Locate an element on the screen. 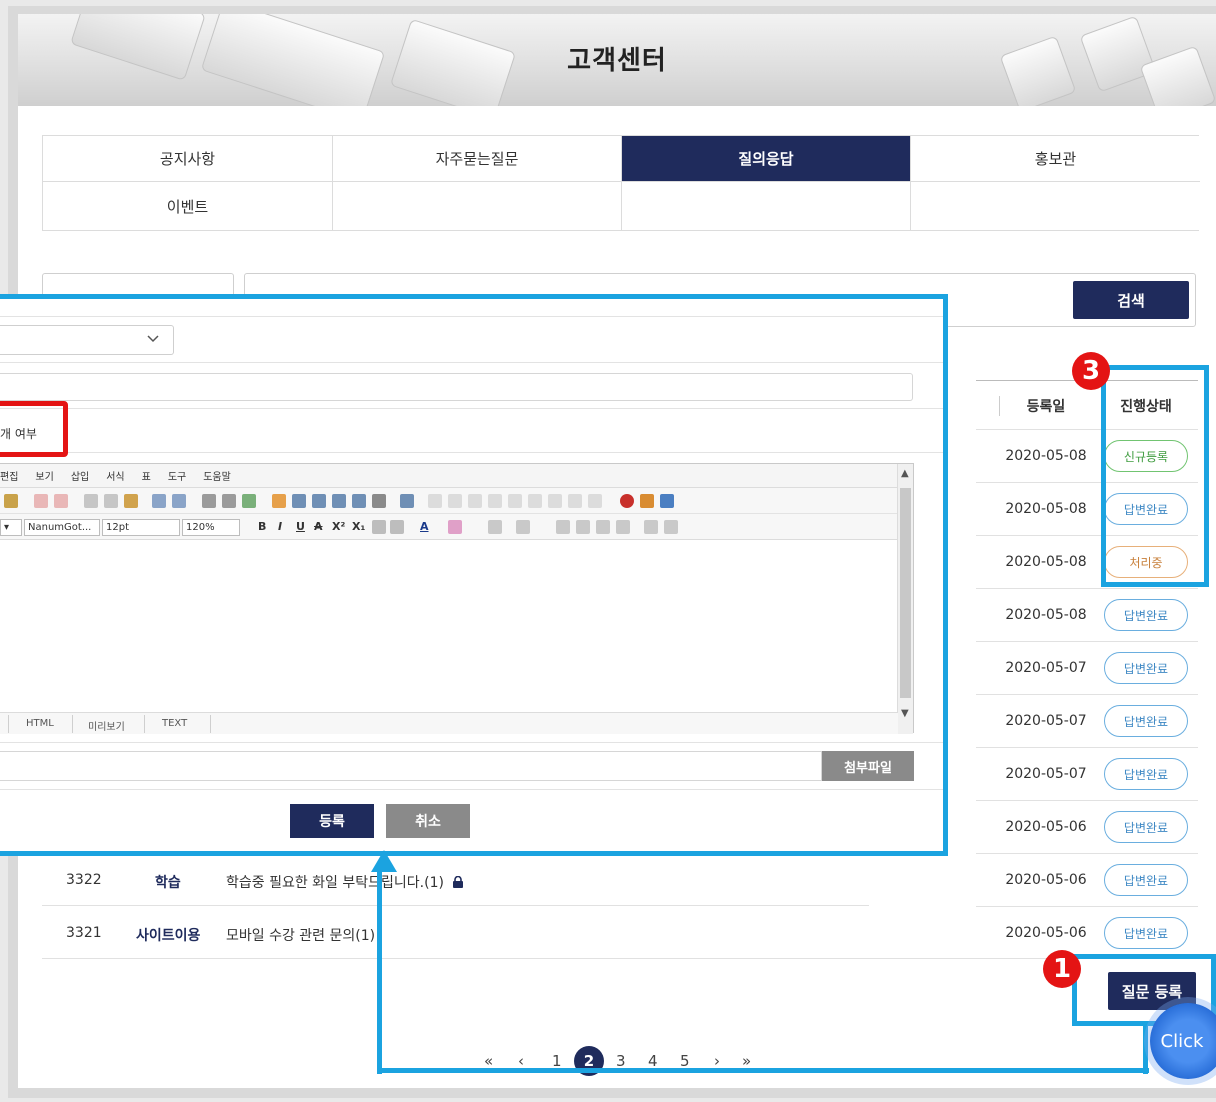 This screenshot has width=1216, height=1102. superscript-icon: X² is located at coordinates (338, 526).